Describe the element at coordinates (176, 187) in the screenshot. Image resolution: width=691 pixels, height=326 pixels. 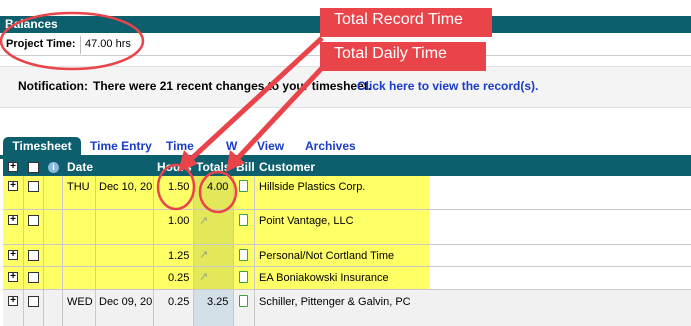
I see `hours-highlight-circle` at that location.